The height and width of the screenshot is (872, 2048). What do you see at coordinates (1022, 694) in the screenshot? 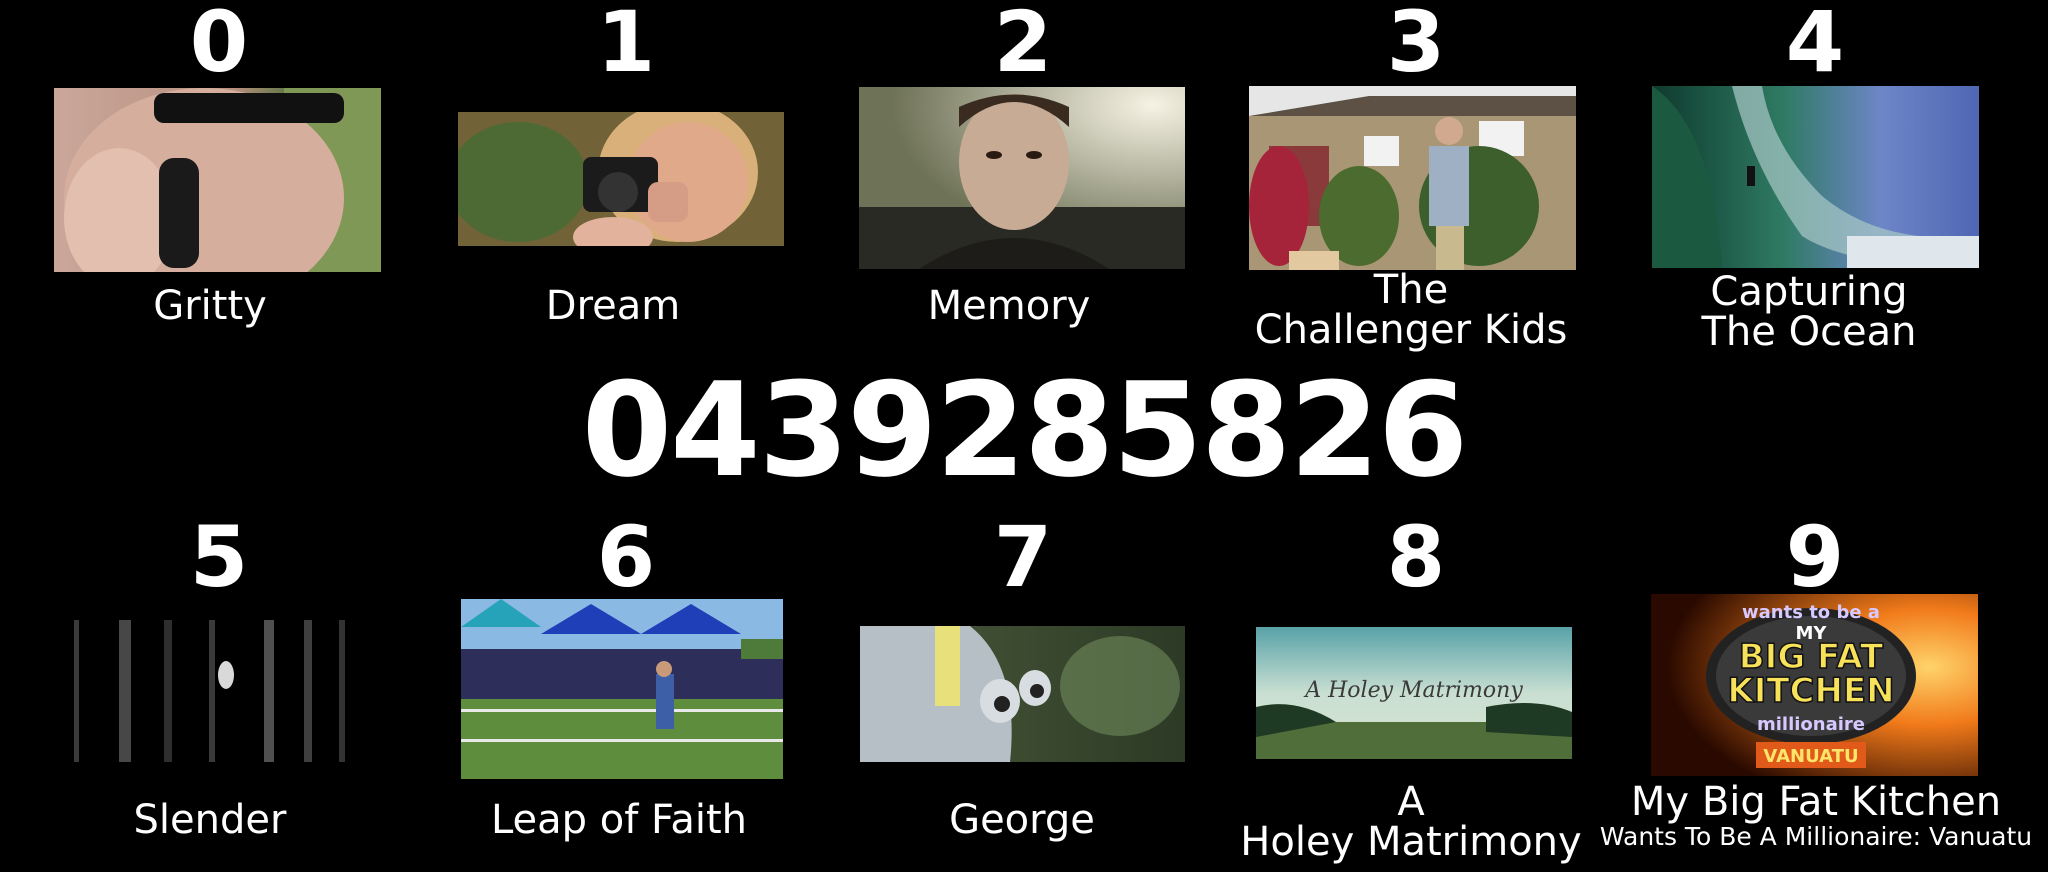
I see `thumbnail-george` at bounding box center [1022, 694].